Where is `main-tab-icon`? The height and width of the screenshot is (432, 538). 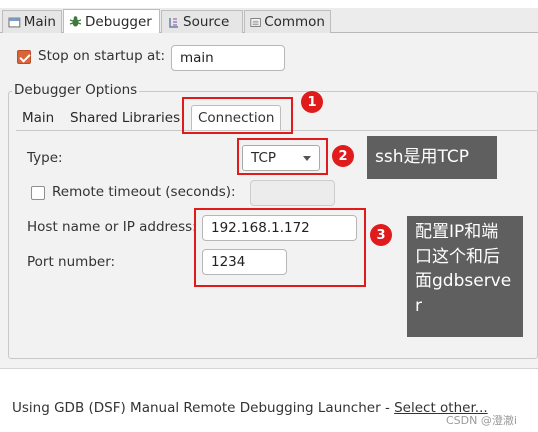 main-tab-icon is located at coordinates (14, 22).